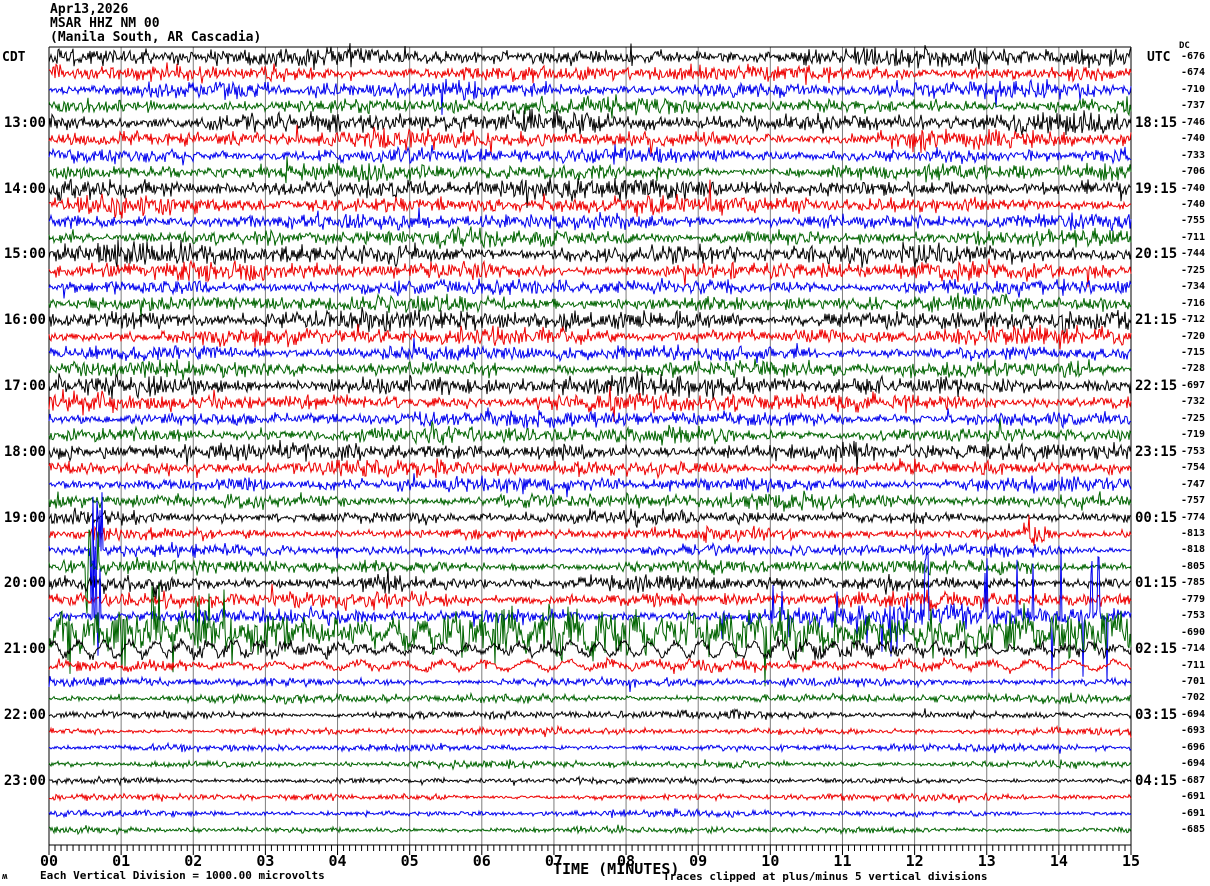  I want to click on x-tick-label: 02, so click(193, 861).